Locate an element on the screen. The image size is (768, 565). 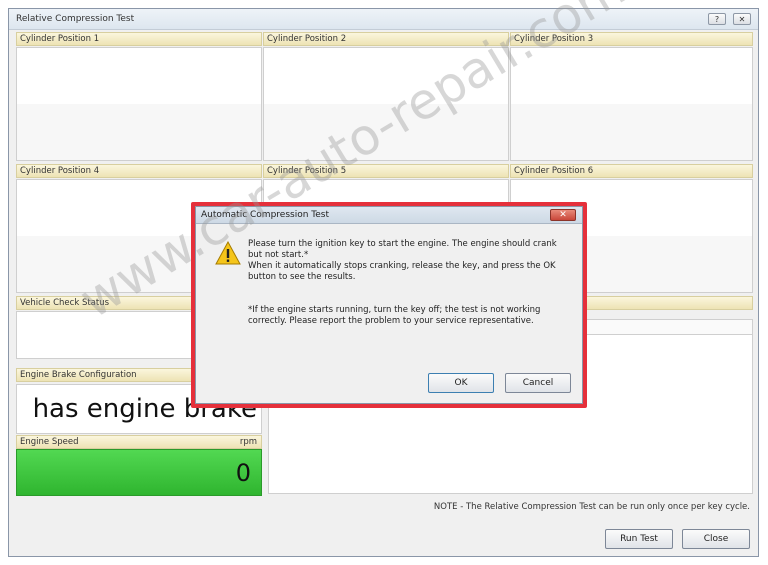
window-close-button: ✕ is located at coordinates (742, 19).